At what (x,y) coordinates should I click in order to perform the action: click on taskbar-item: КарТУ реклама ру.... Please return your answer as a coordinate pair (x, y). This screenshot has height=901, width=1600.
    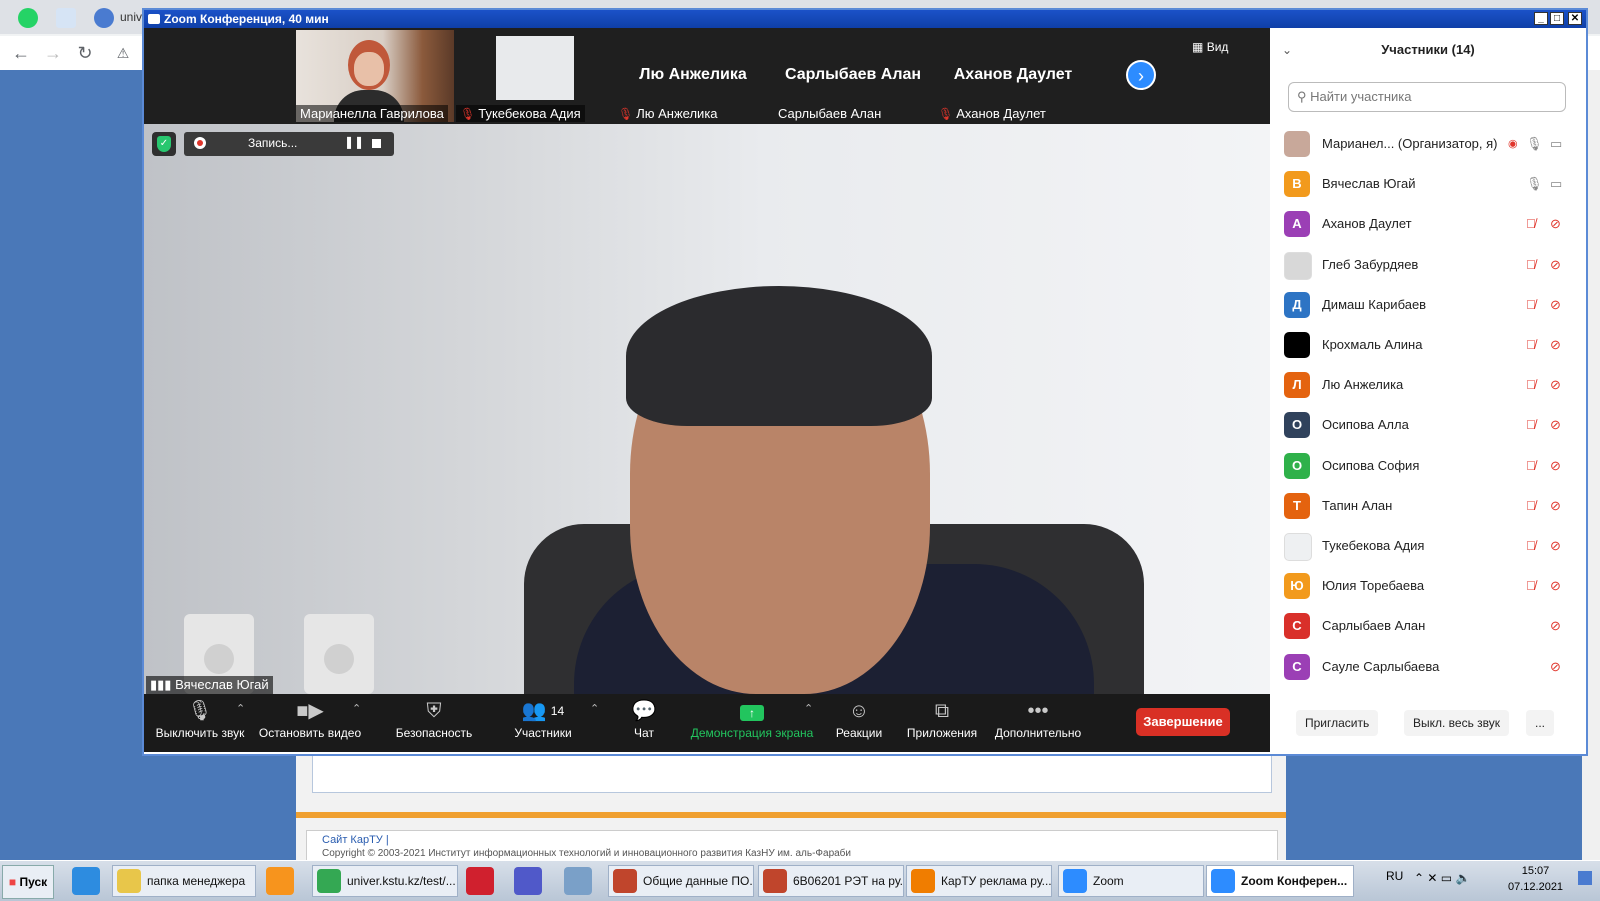
    Looking at the image, I should click on (979, 881).